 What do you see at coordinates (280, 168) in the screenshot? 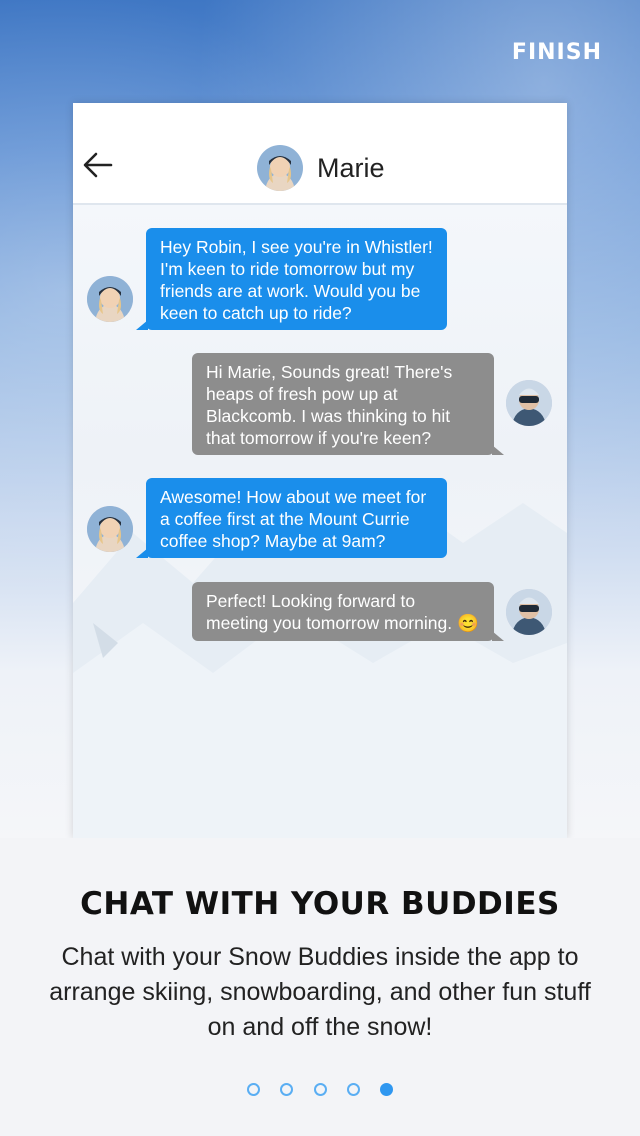
I see `contact-avatar` at bounding box center [280, 168].